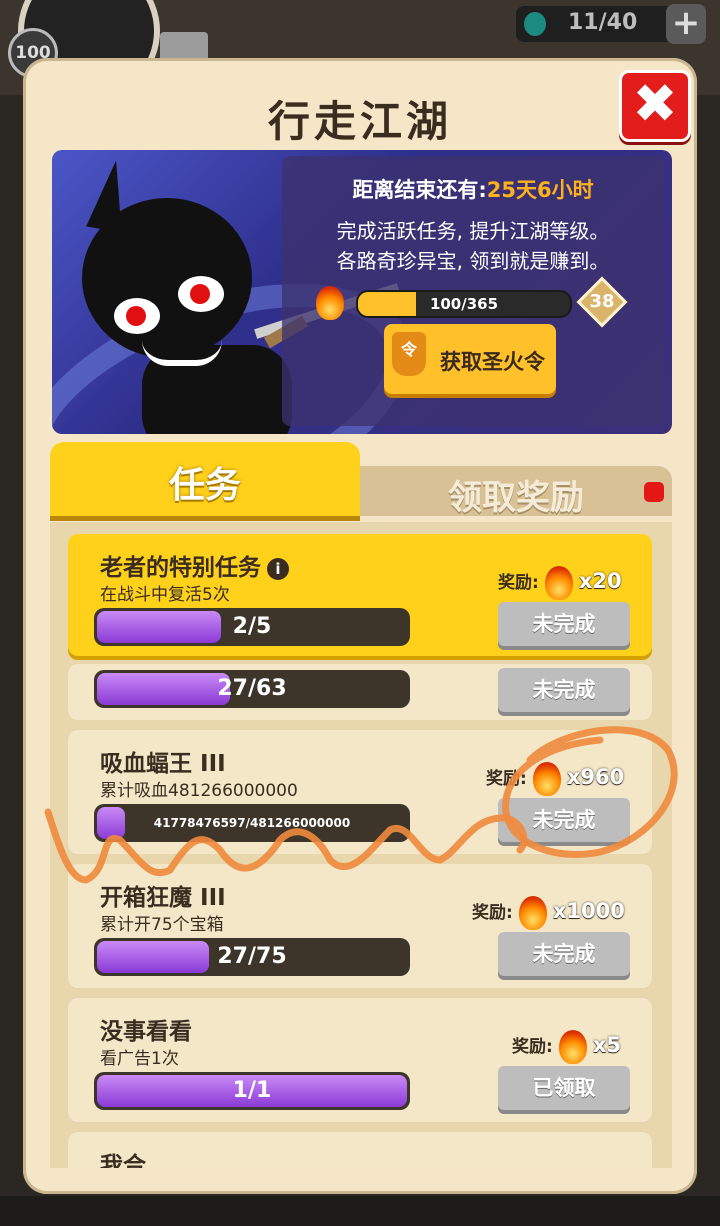 The height and width of the screenshot is (1226, 720). I want to click on bottom-bar, so click(360, 1211).